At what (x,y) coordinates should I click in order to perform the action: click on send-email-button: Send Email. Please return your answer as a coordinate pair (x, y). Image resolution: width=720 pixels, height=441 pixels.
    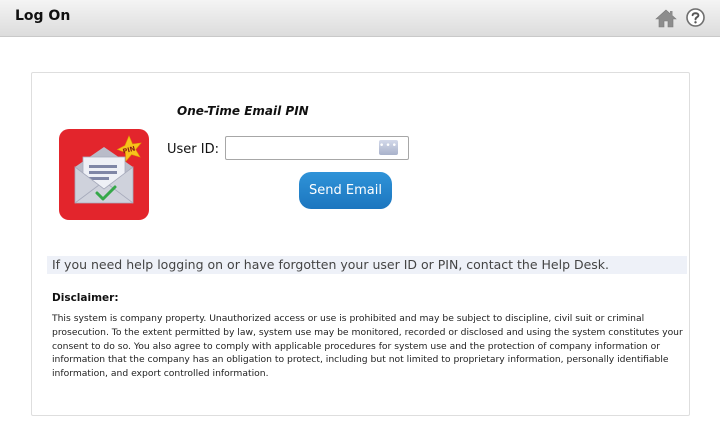
    Looking at the image, I should click on (345, 190).